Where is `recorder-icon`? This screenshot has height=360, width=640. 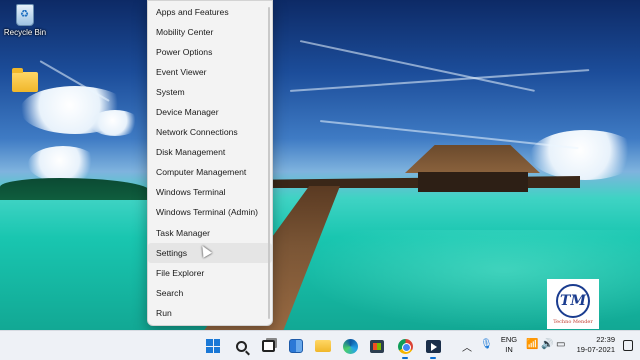
recorder-icon is located at coordinates (433, 346).